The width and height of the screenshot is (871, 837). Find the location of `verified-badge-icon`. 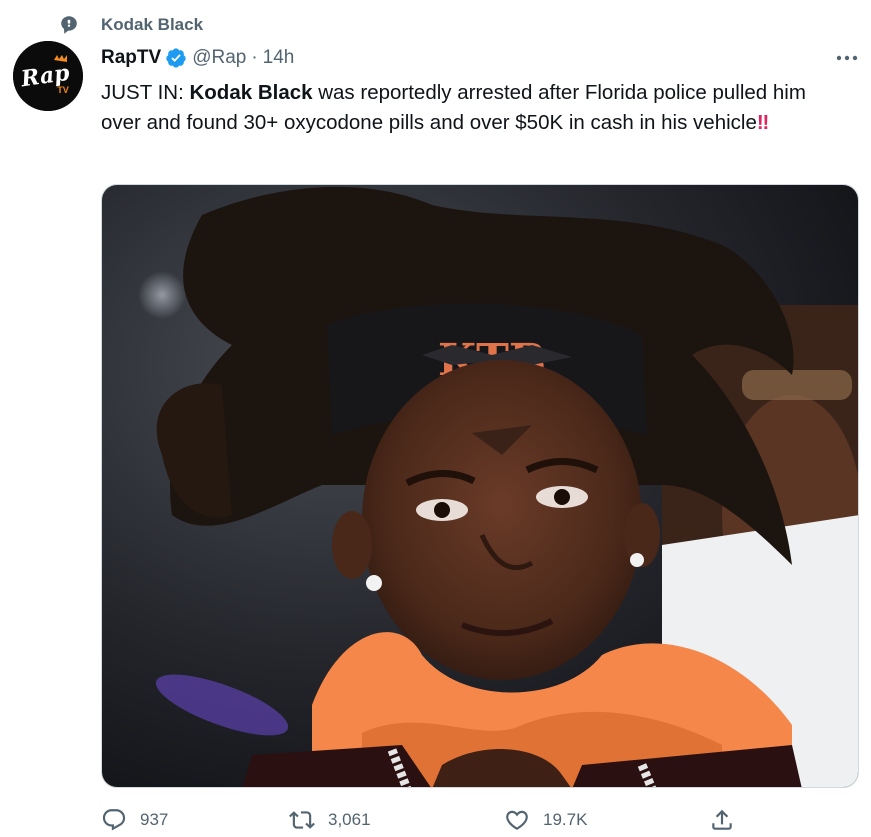

verified-badge-icon is located at coordinates (176, 58).